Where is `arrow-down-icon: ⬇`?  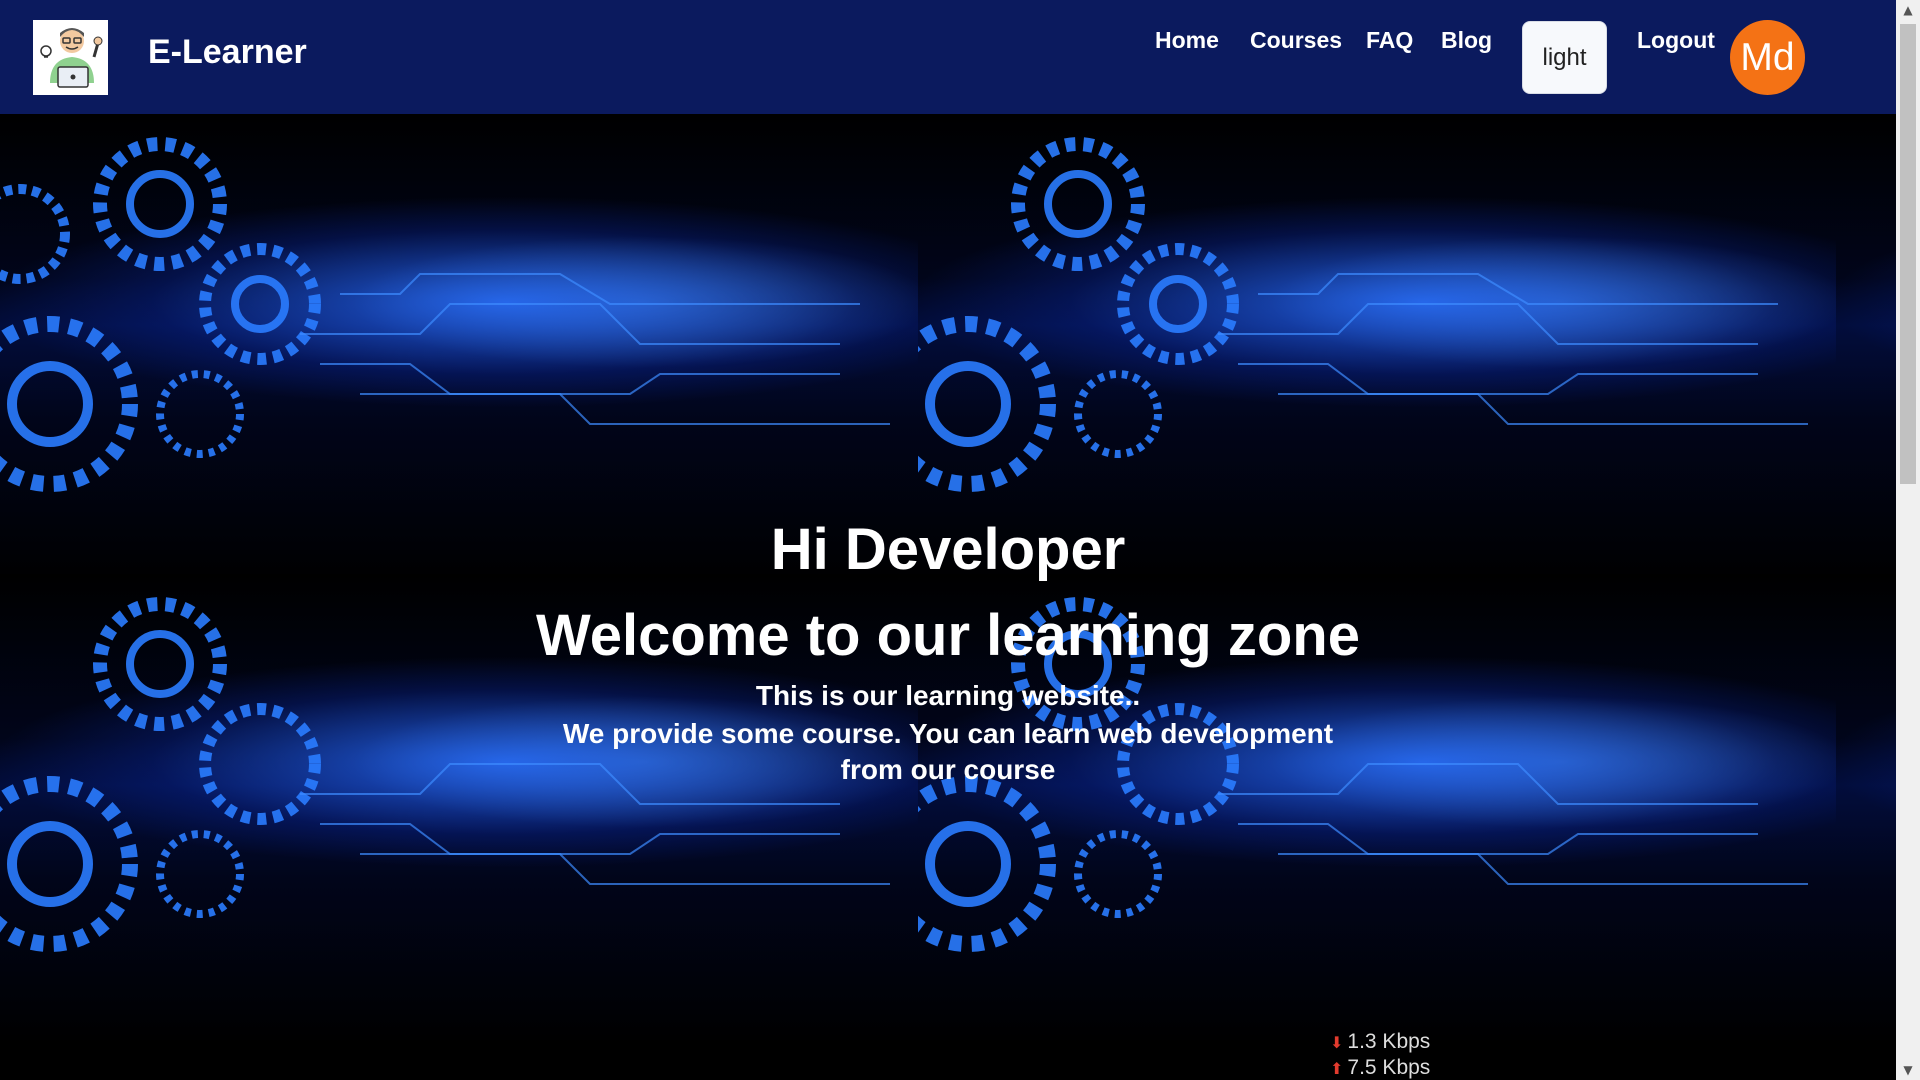 arrow-down-icon: ⬇ is located at coordinates (1337, 1043).